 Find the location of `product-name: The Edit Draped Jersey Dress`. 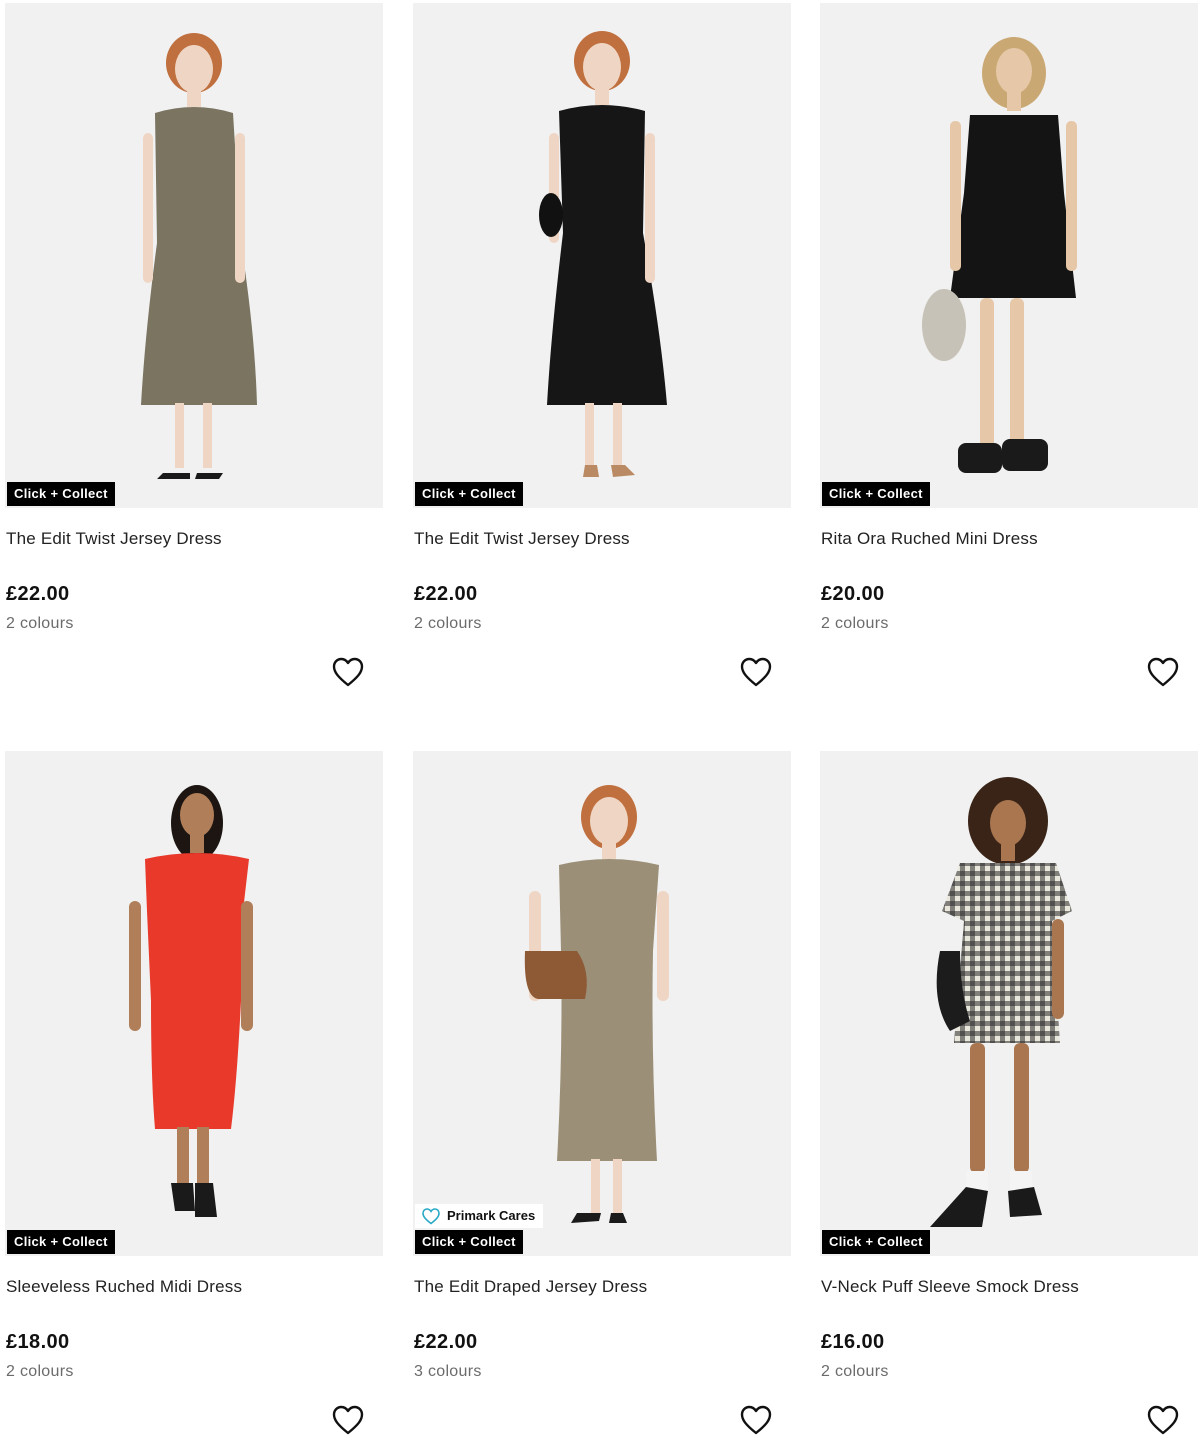

product-name: The Edit Draped Jersey Dress is located at coordinates (530, 1287).